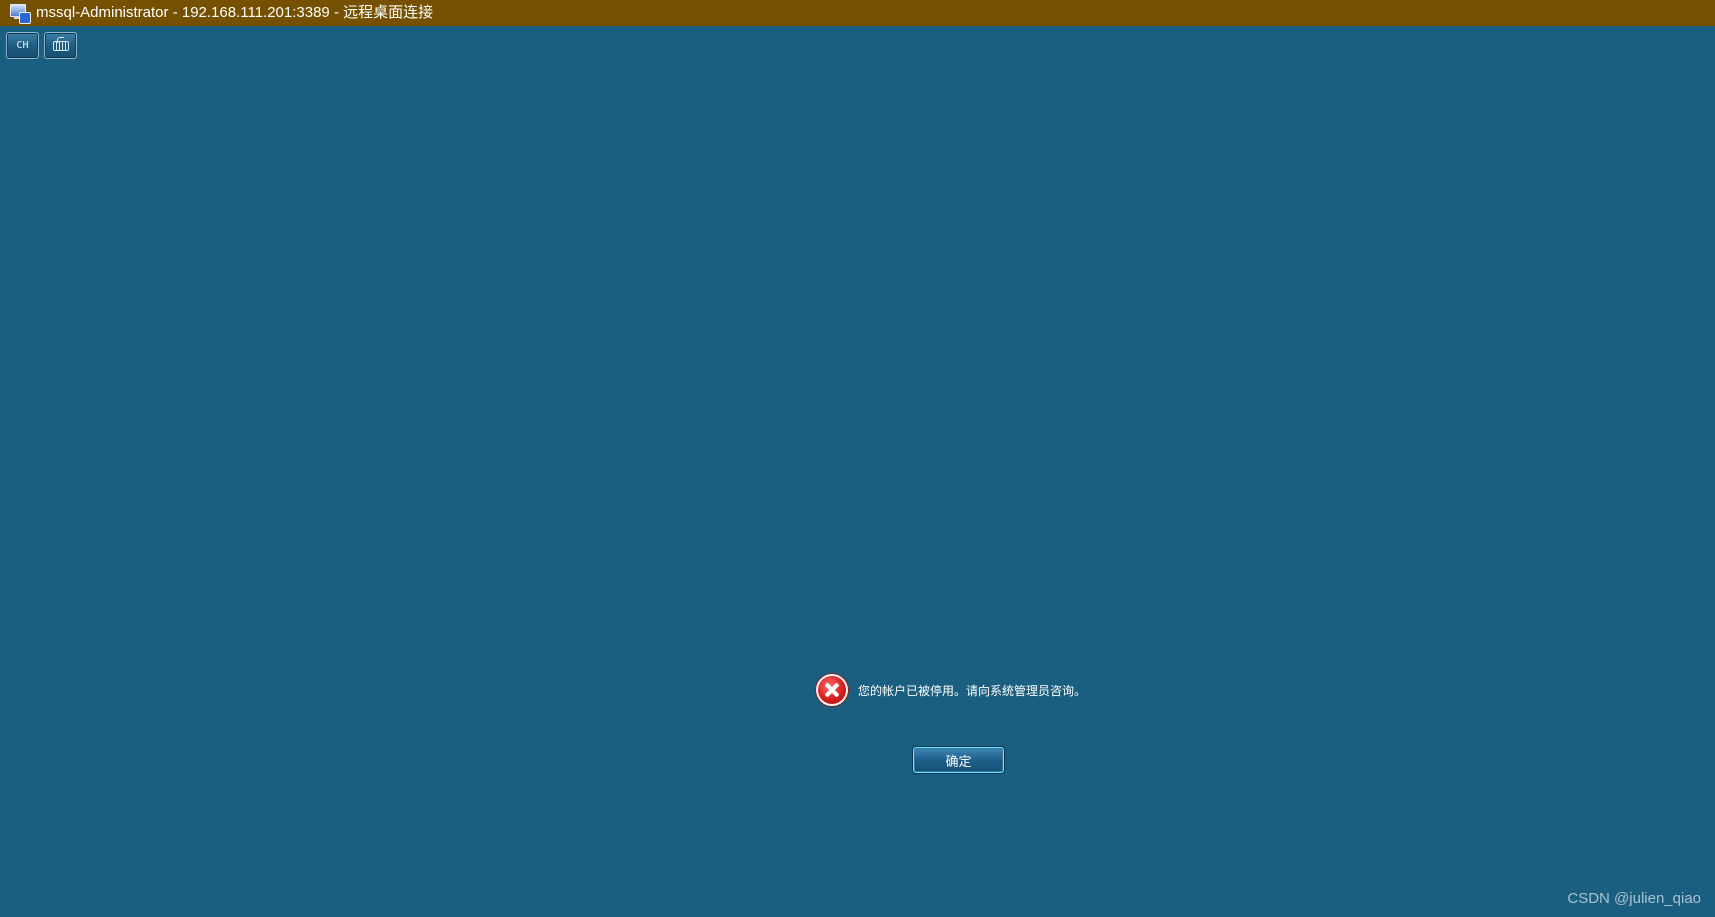 The image size is (1715, 917). I want to click on language-button: CH, so click(22, 45).